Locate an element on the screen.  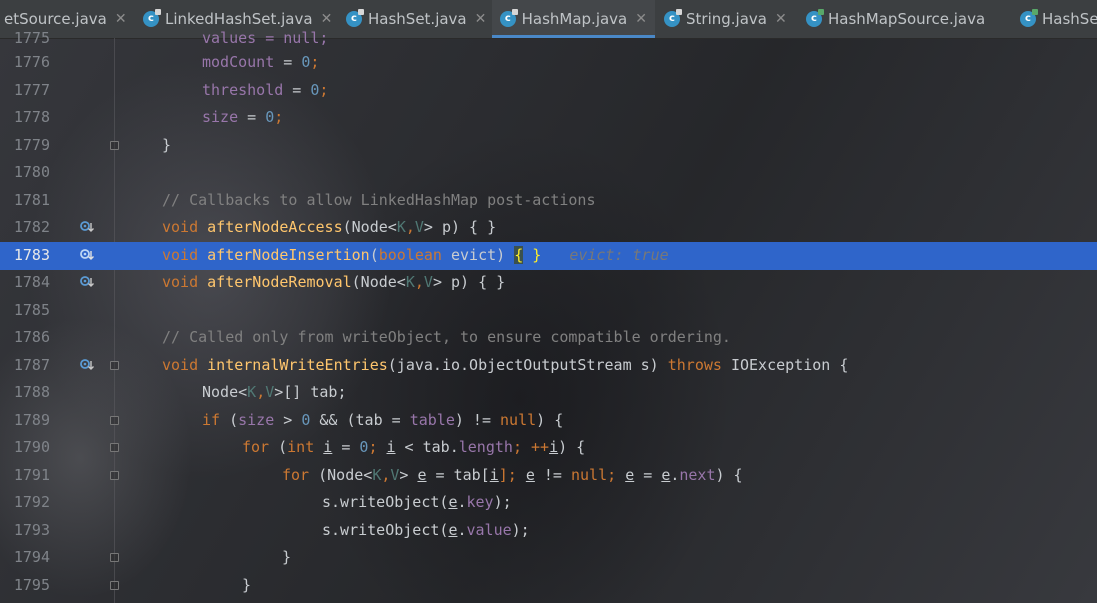
code-line: 1794 } is located at coordinates (548, 558).